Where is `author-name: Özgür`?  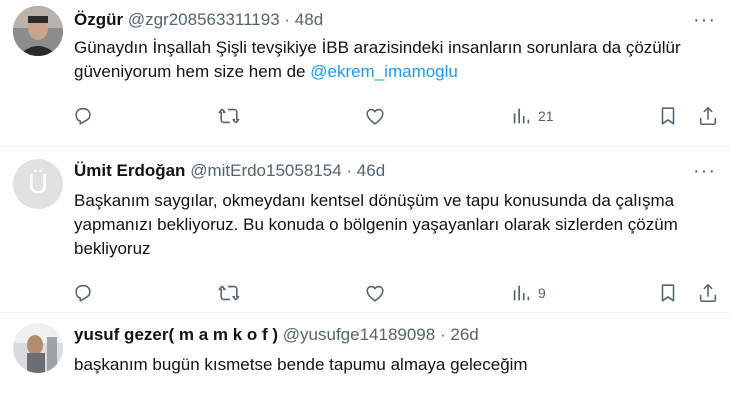
author-name: Özgür is located at coordinates (98, 19).